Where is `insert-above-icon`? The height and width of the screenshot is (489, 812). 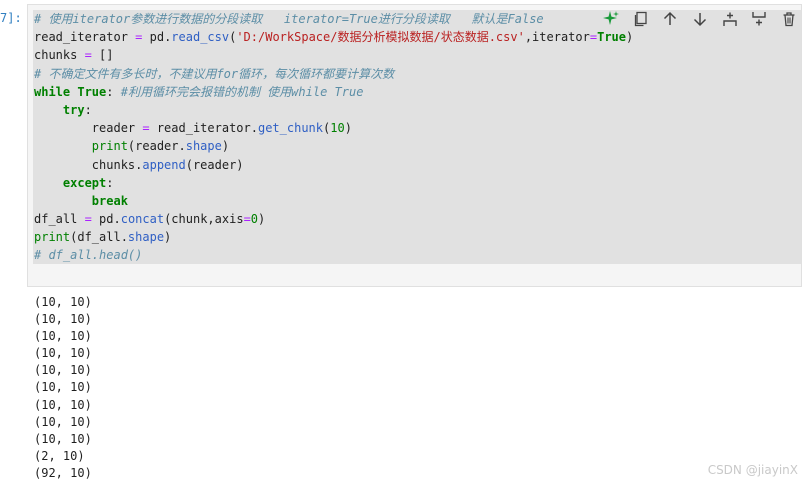 insert-above-icon is located at coordinates (729, 19).